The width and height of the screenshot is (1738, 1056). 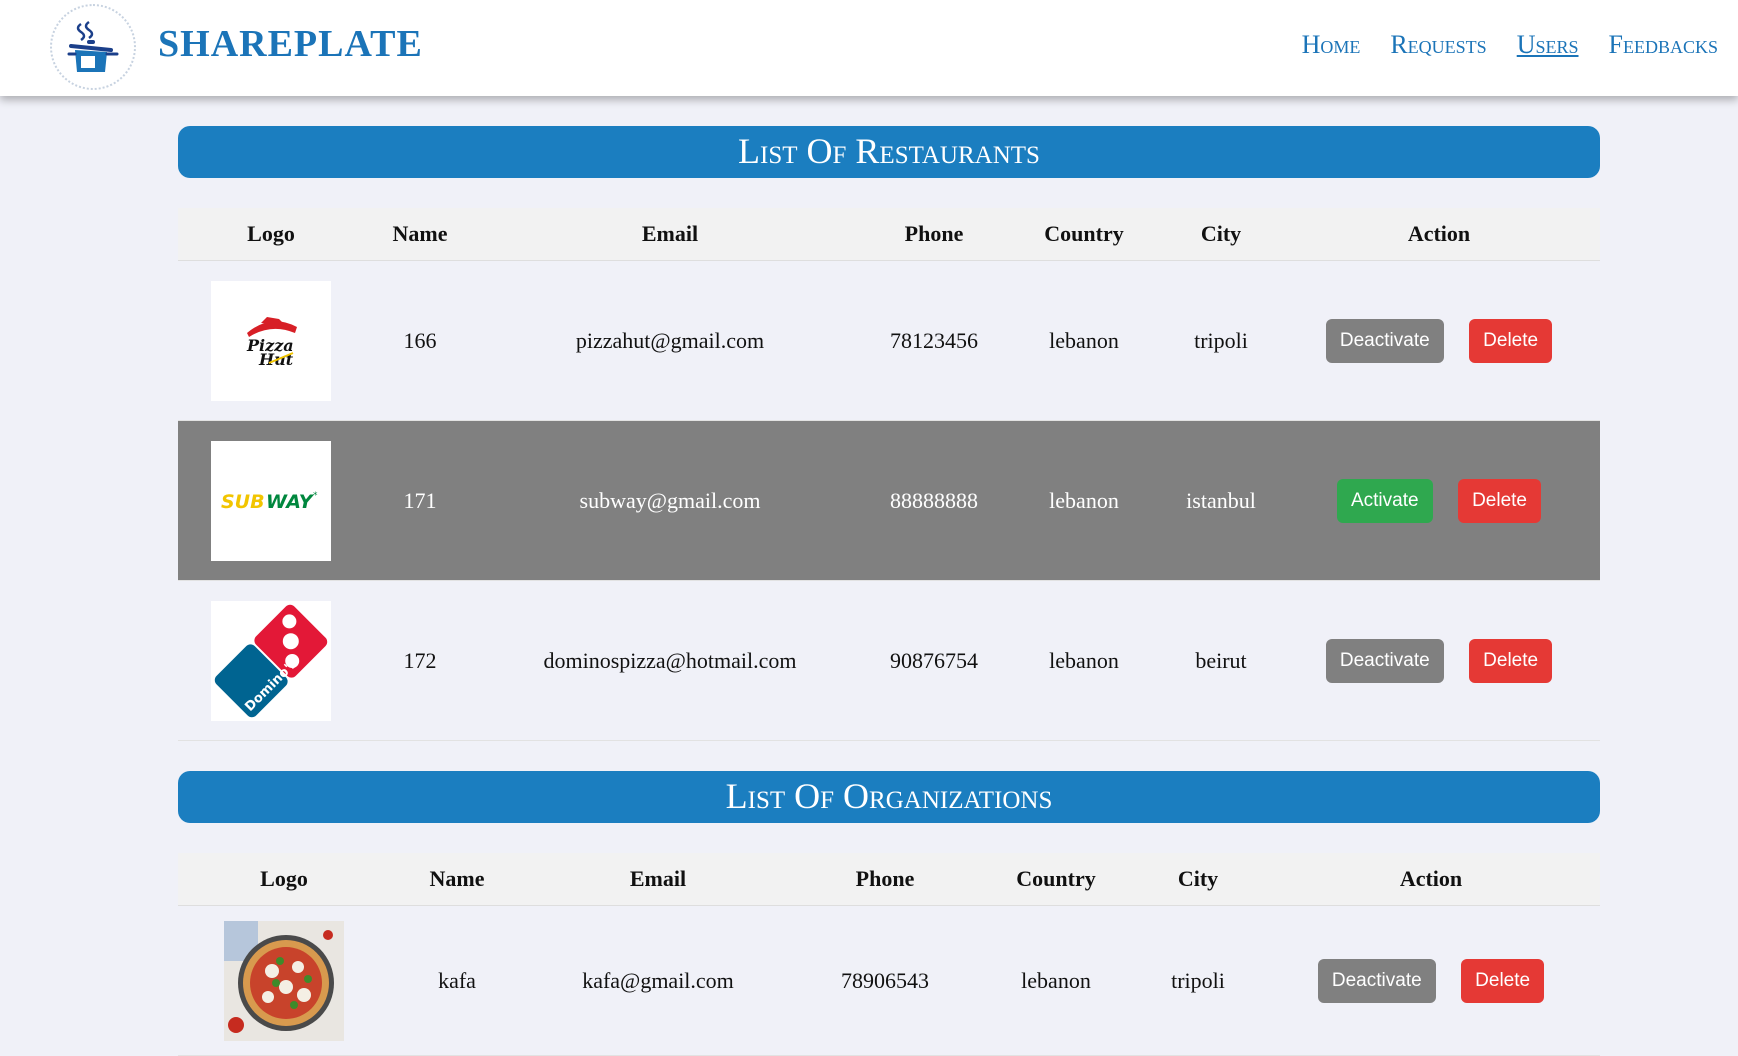 I want to click on logo-cell: Domino's Pizza, so click(x=271, y=660).